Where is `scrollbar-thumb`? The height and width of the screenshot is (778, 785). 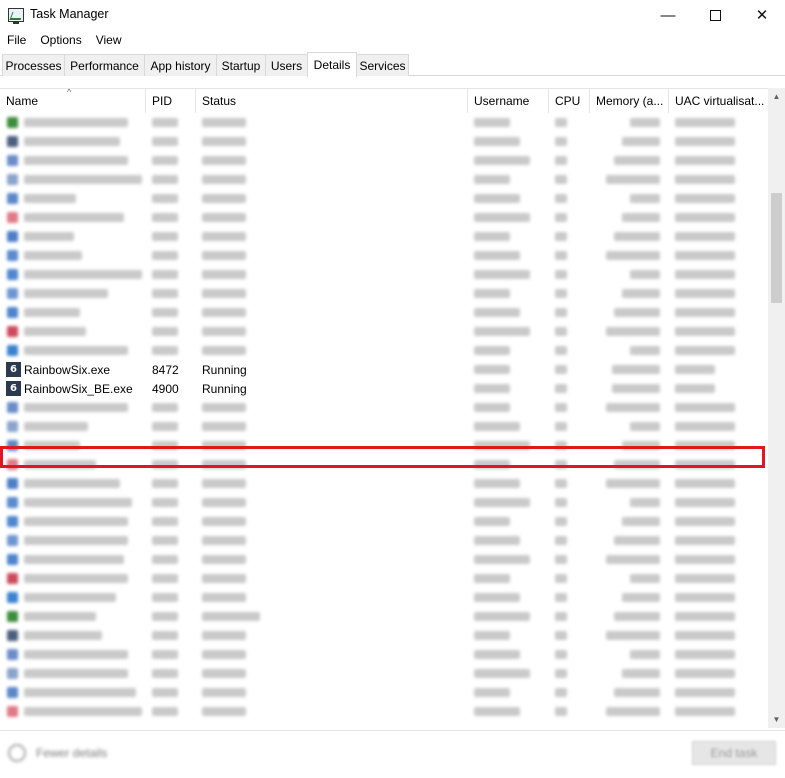
scrollbar-thumb is located at coordinates (776, 248).